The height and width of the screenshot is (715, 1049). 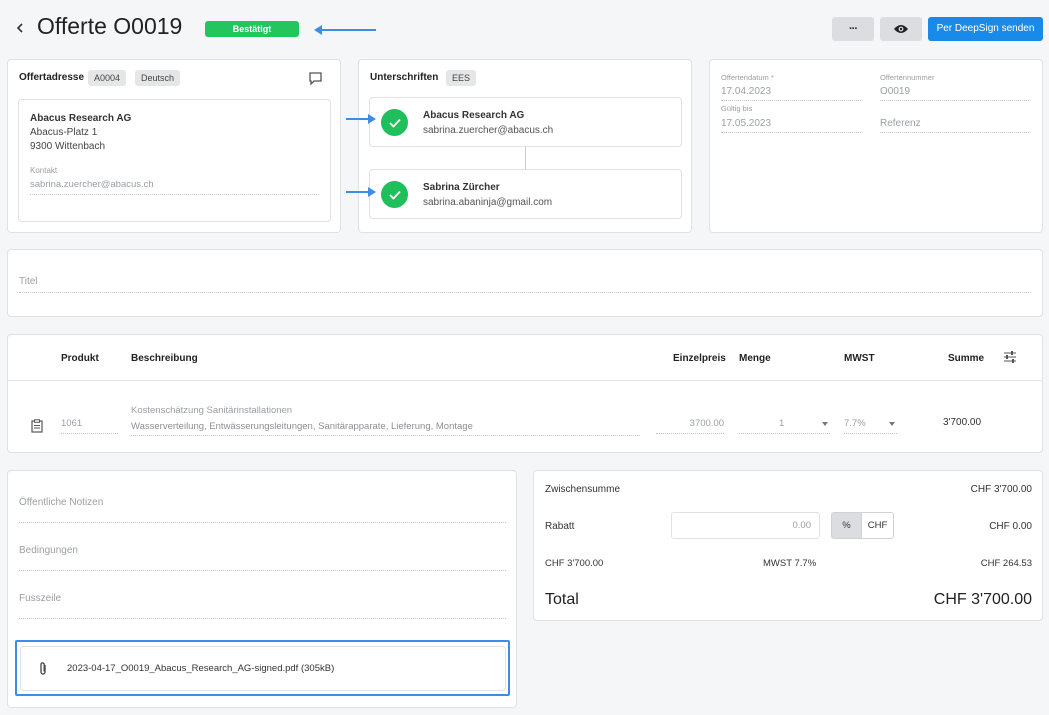 What do you see at coordinates (64, 132) in the screenshot?
I see `address-street: Abacus-Platz 1` at bounding box center [64, 132].